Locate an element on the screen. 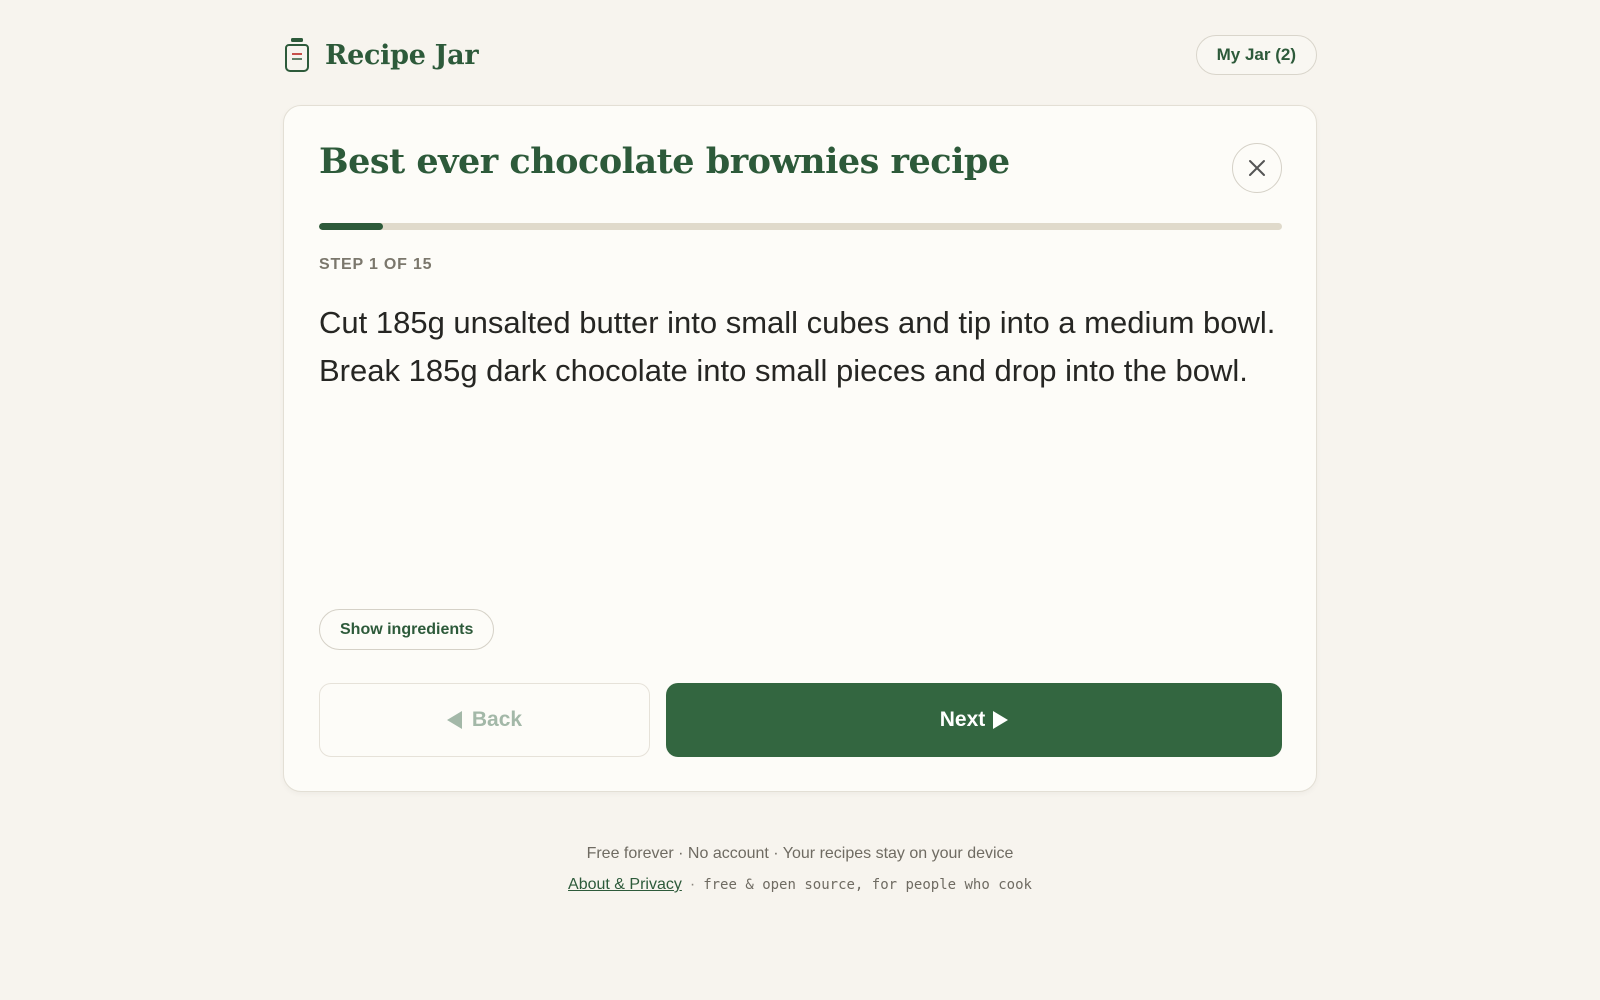 Image resolution: width=1600 pixels, height=1000 pixels. next-button: Next is located at coordinates (974, 720).